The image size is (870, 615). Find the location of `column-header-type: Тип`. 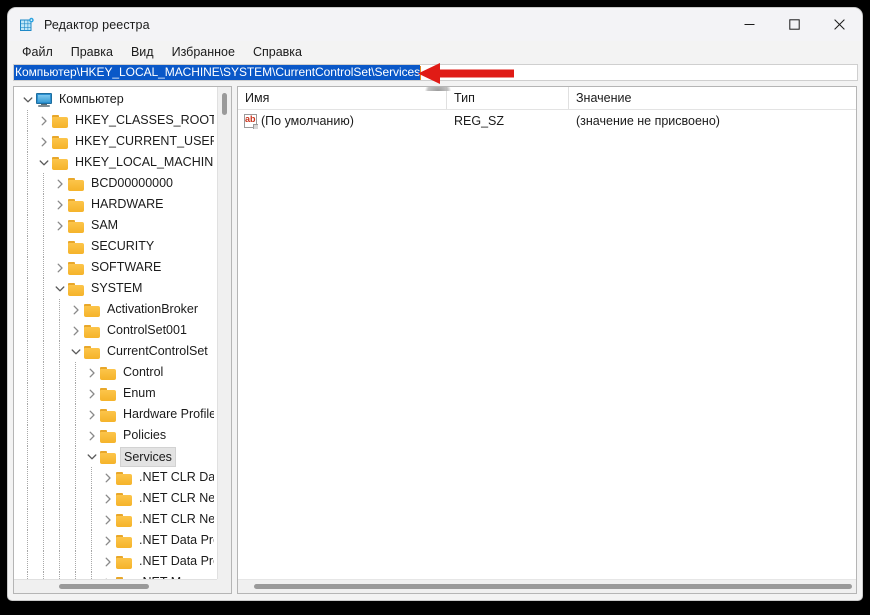

column-header-type: Тип is located at coordinates (508, 98).